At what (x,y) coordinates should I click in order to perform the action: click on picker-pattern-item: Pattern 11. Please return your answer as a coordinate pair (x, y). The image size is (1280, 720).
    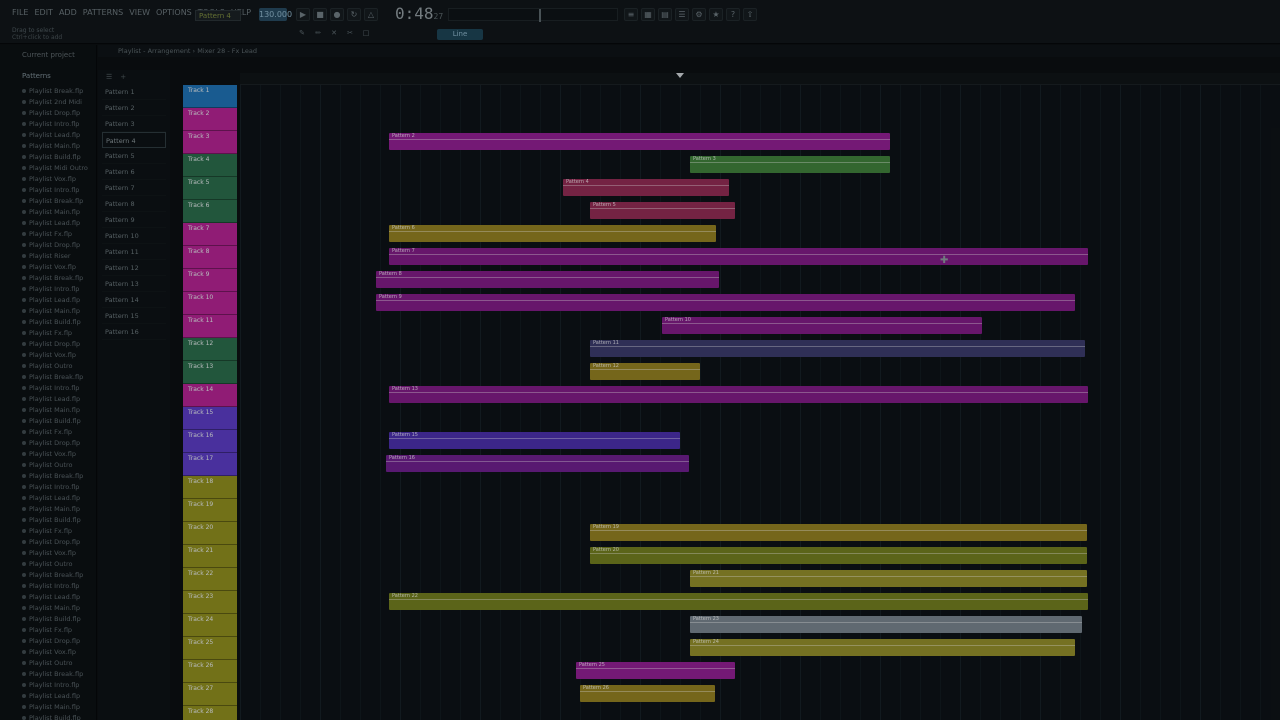
    Looking at the image, I should click on (134, 252).